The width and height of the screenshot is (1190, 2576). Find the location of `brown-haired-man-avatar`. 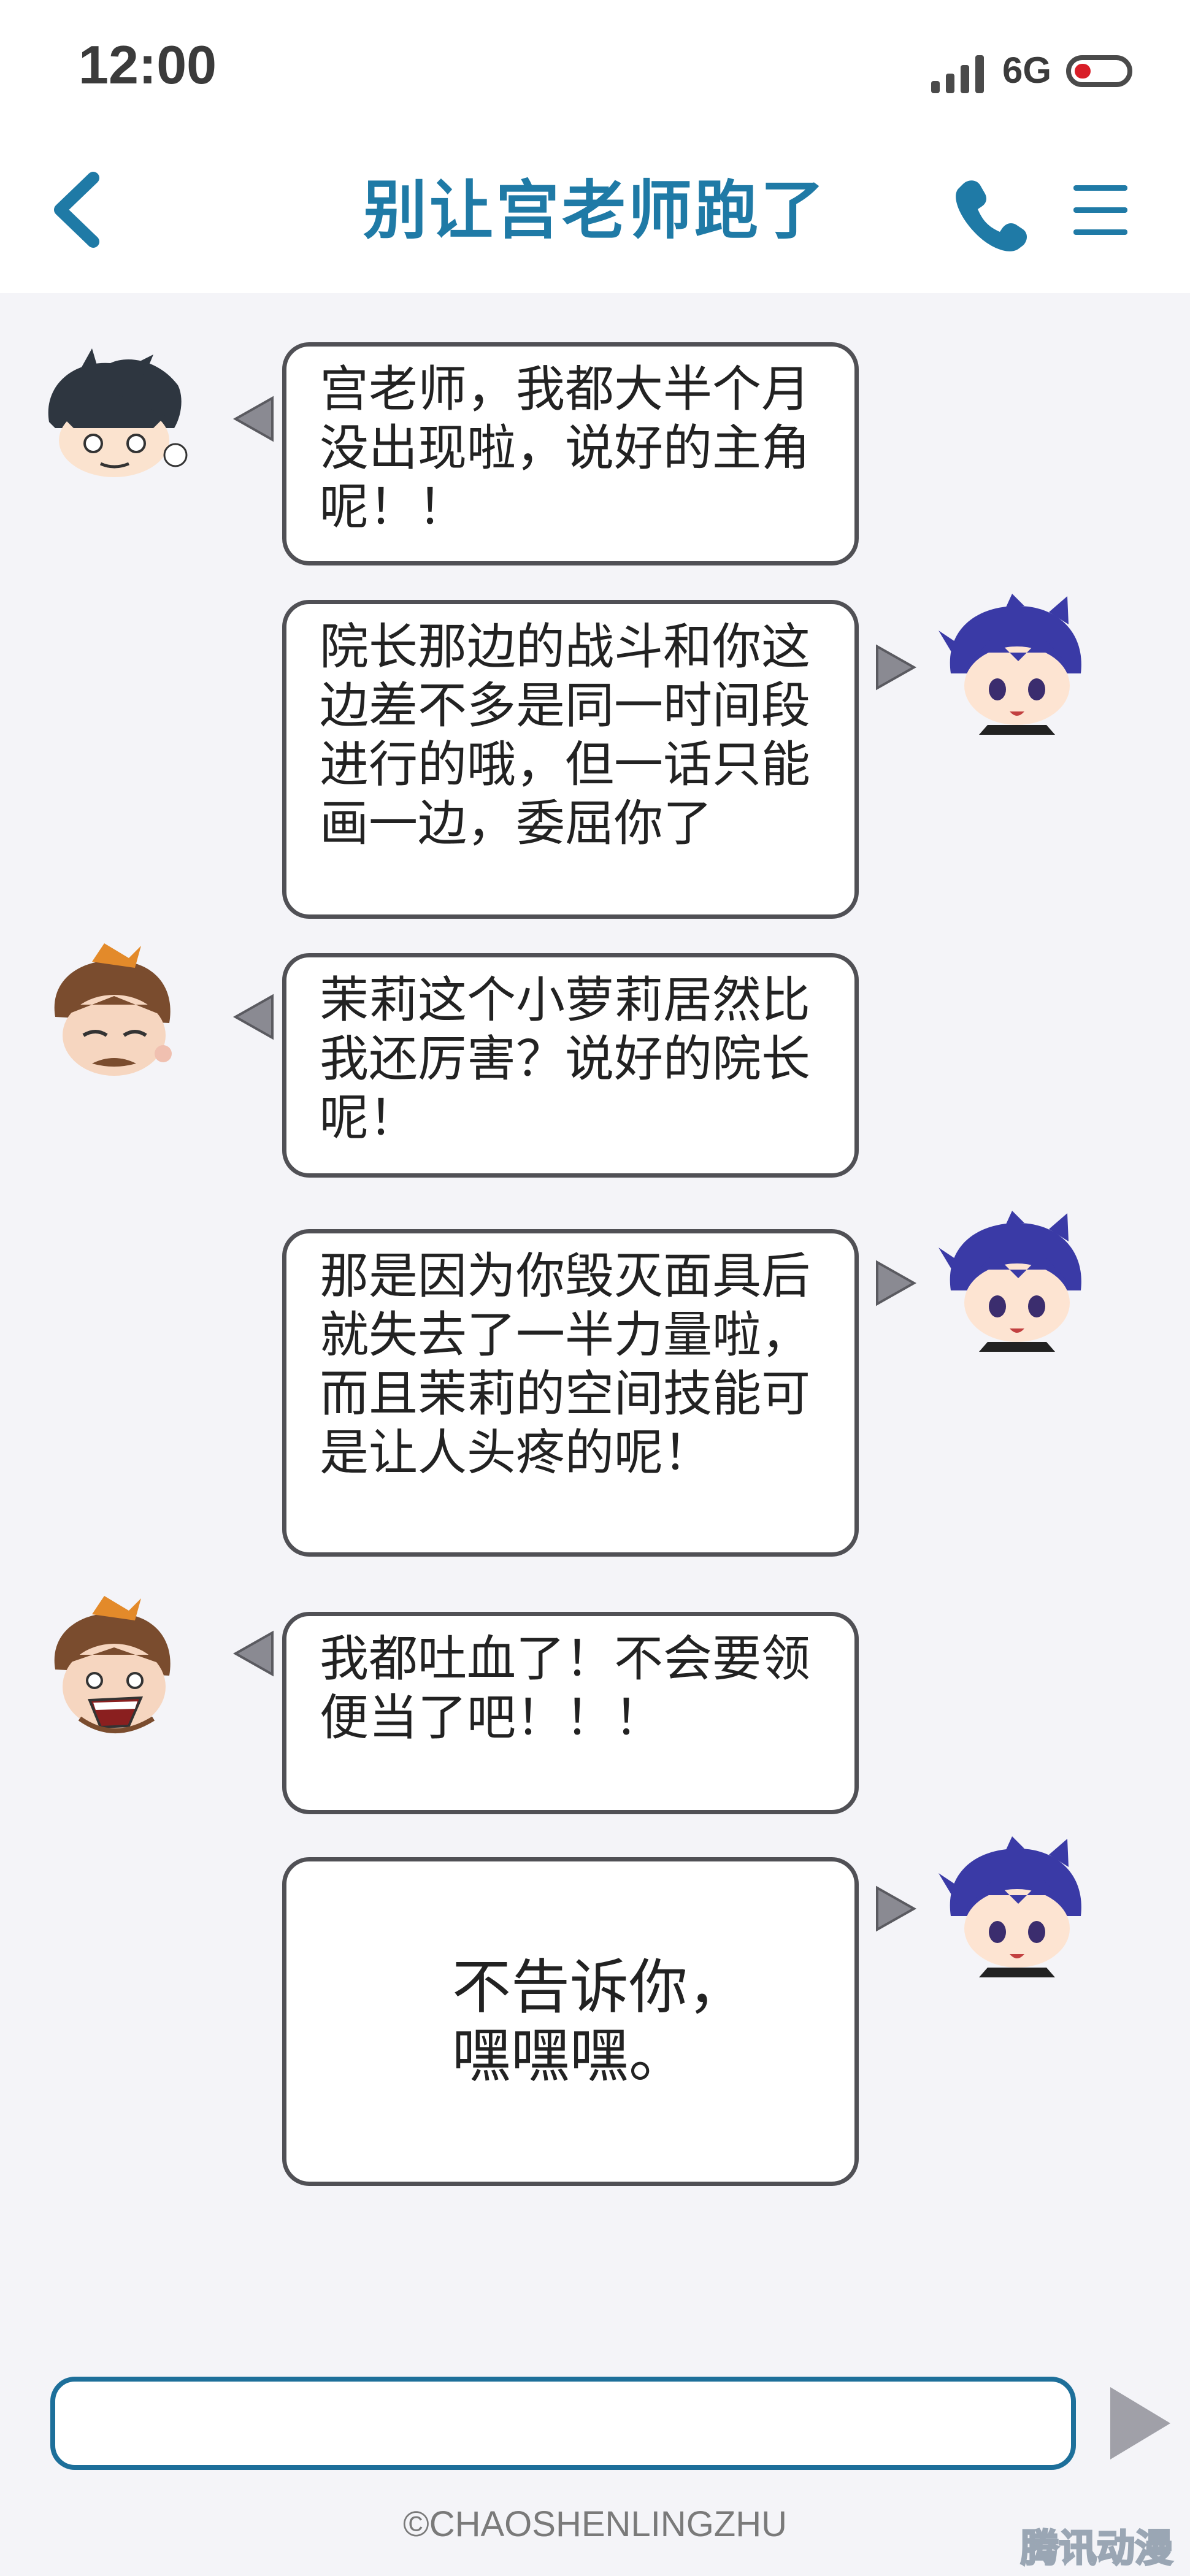

brown-haired-man-avatar is located at coordinates (113, 1009).